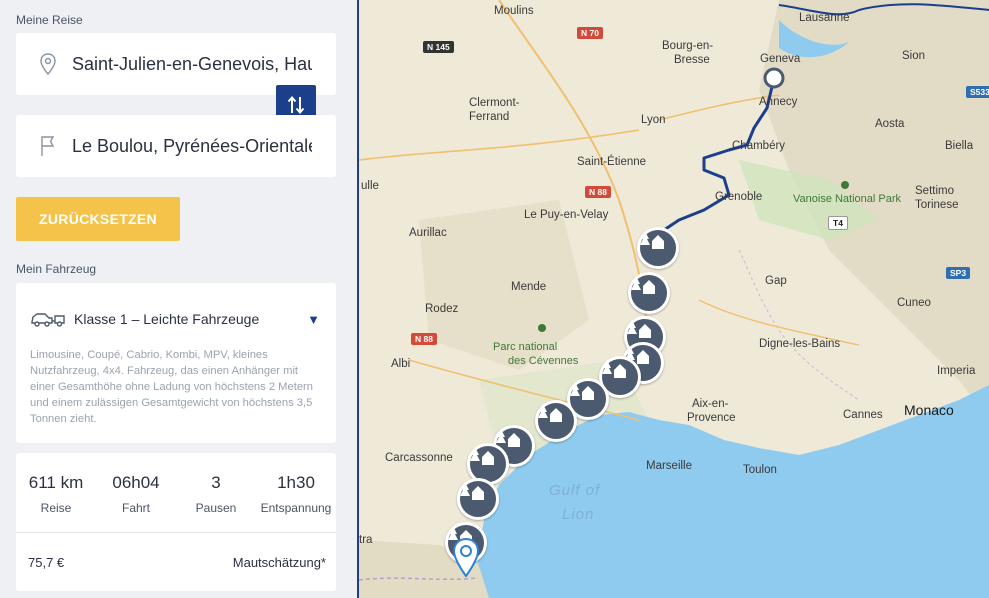  I want to click on park-label: Vanoise National Park, so click(847, 199).